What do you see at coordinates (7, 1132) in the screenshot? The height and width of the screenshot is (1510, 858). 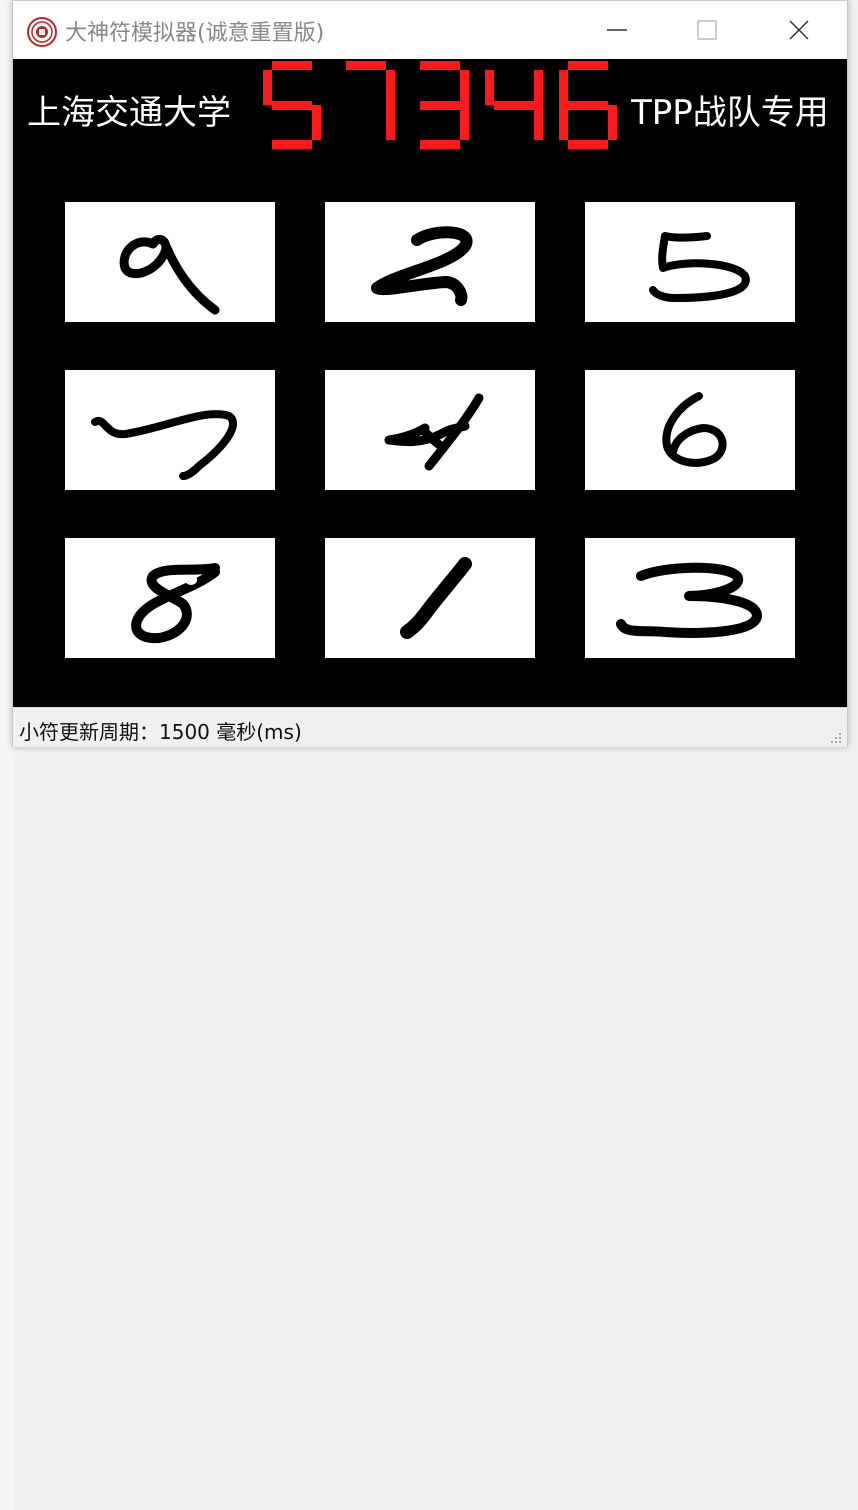 I see `background-right-edge` at bounding box center [7, 1132].